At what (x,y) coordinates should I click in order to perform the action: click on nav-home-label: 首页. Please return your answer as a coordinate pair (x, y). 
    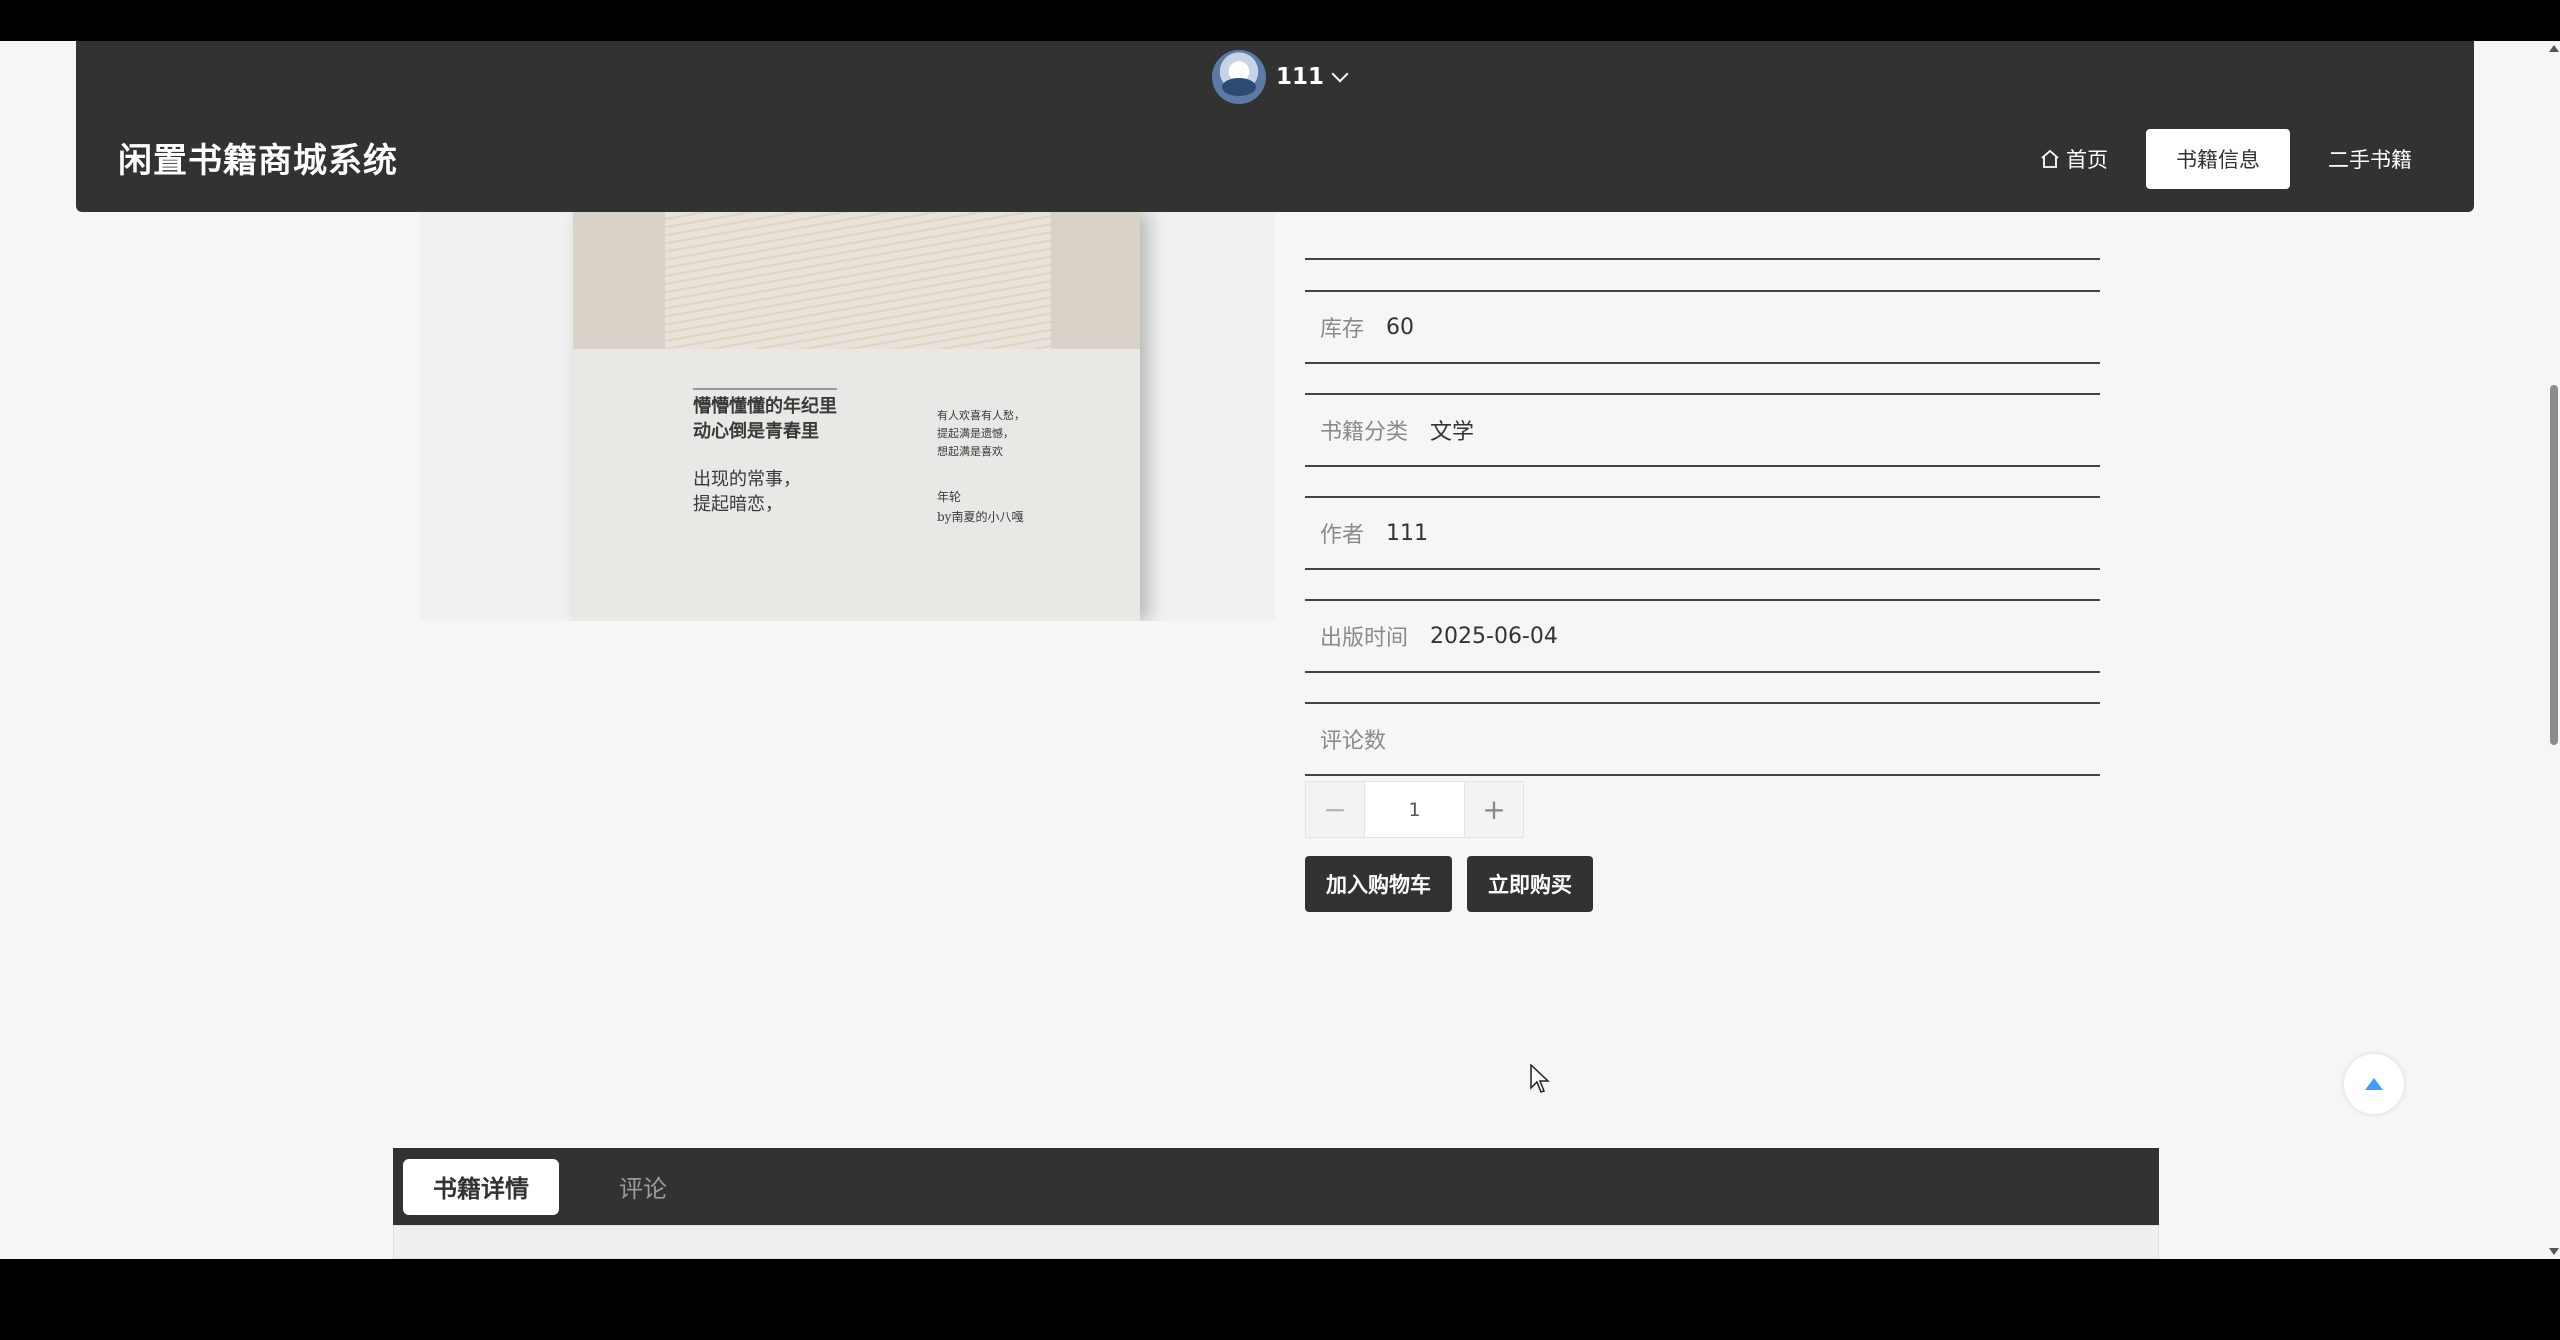
    Looking at the image, I should click on (2087, 160).